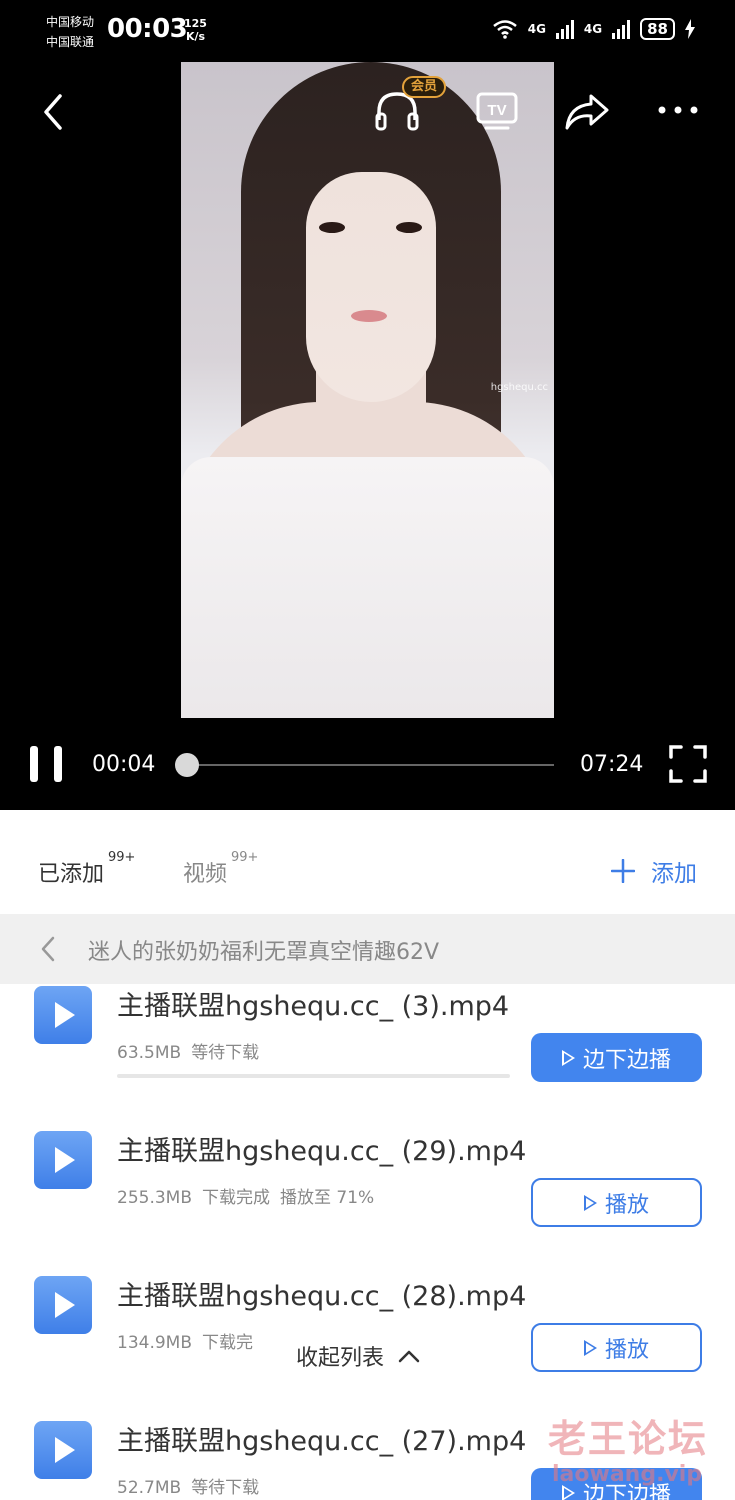  Describe the element at coordinates (154, 1198) in the screenshot. I see `file-size: 255.3MB` at that location.